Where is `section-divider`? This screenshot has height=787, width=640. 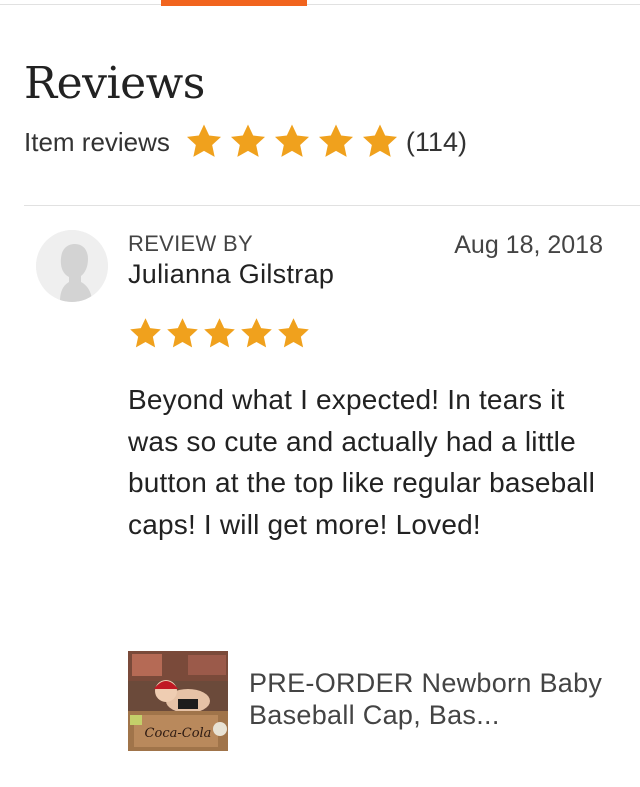 section-divider is located at coordinates (332, 205).